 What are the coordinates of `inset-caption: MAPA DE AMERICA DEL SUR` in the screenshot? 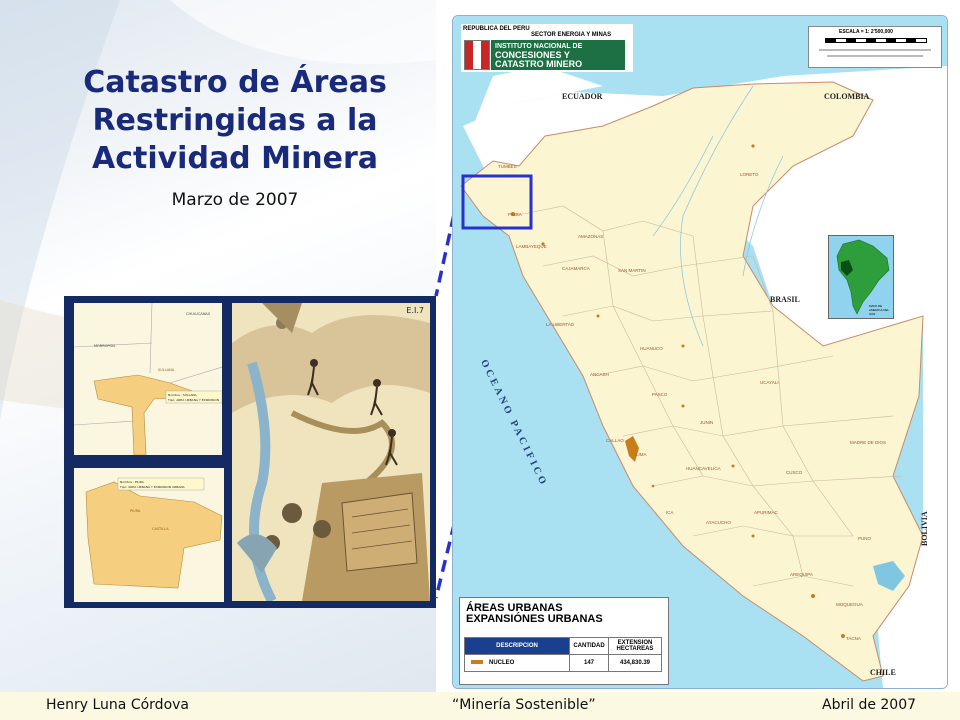 It's located at (879, 310).